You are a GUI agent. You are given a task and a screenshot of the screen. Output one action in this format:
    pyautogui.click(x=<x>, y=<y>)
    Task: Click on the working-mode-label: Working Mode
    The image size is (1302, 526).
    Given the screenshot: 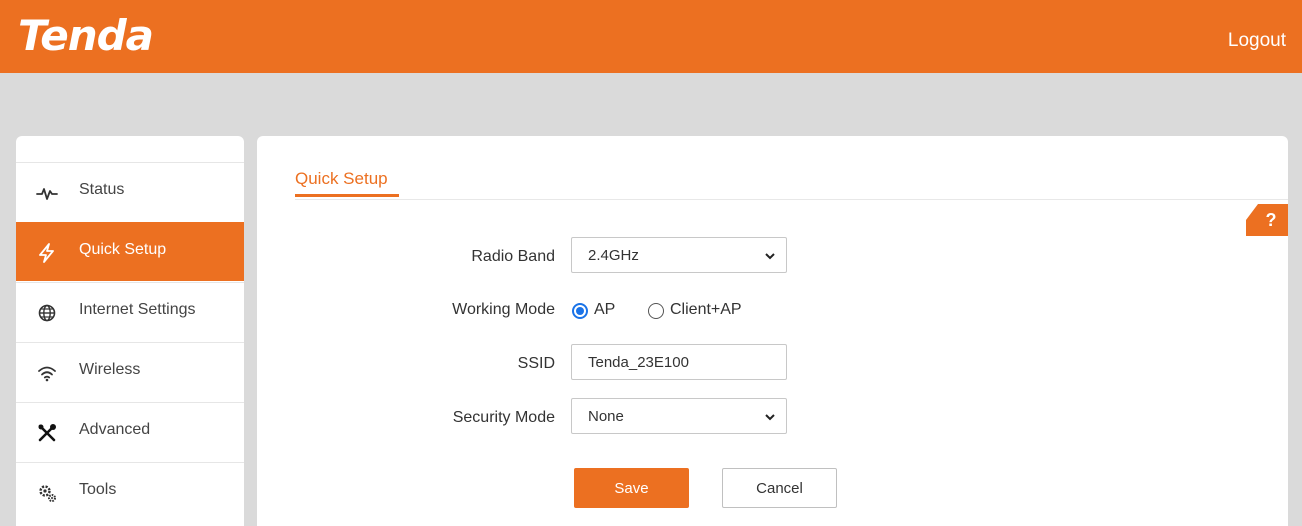 What is the action you would take?
    pyautogui.click(x=503, y=309)
    